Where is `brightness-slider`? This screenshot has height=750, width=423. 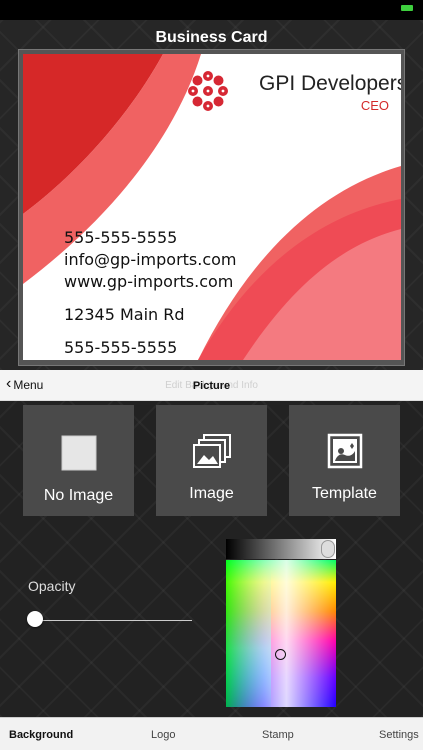 brightness-slider is located at coordinates (281, 549).